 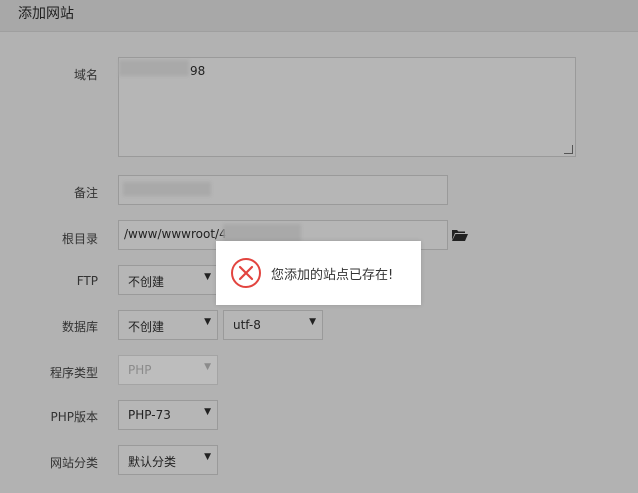 I want to click on domain-value: 98, so click(x=198, y=71).